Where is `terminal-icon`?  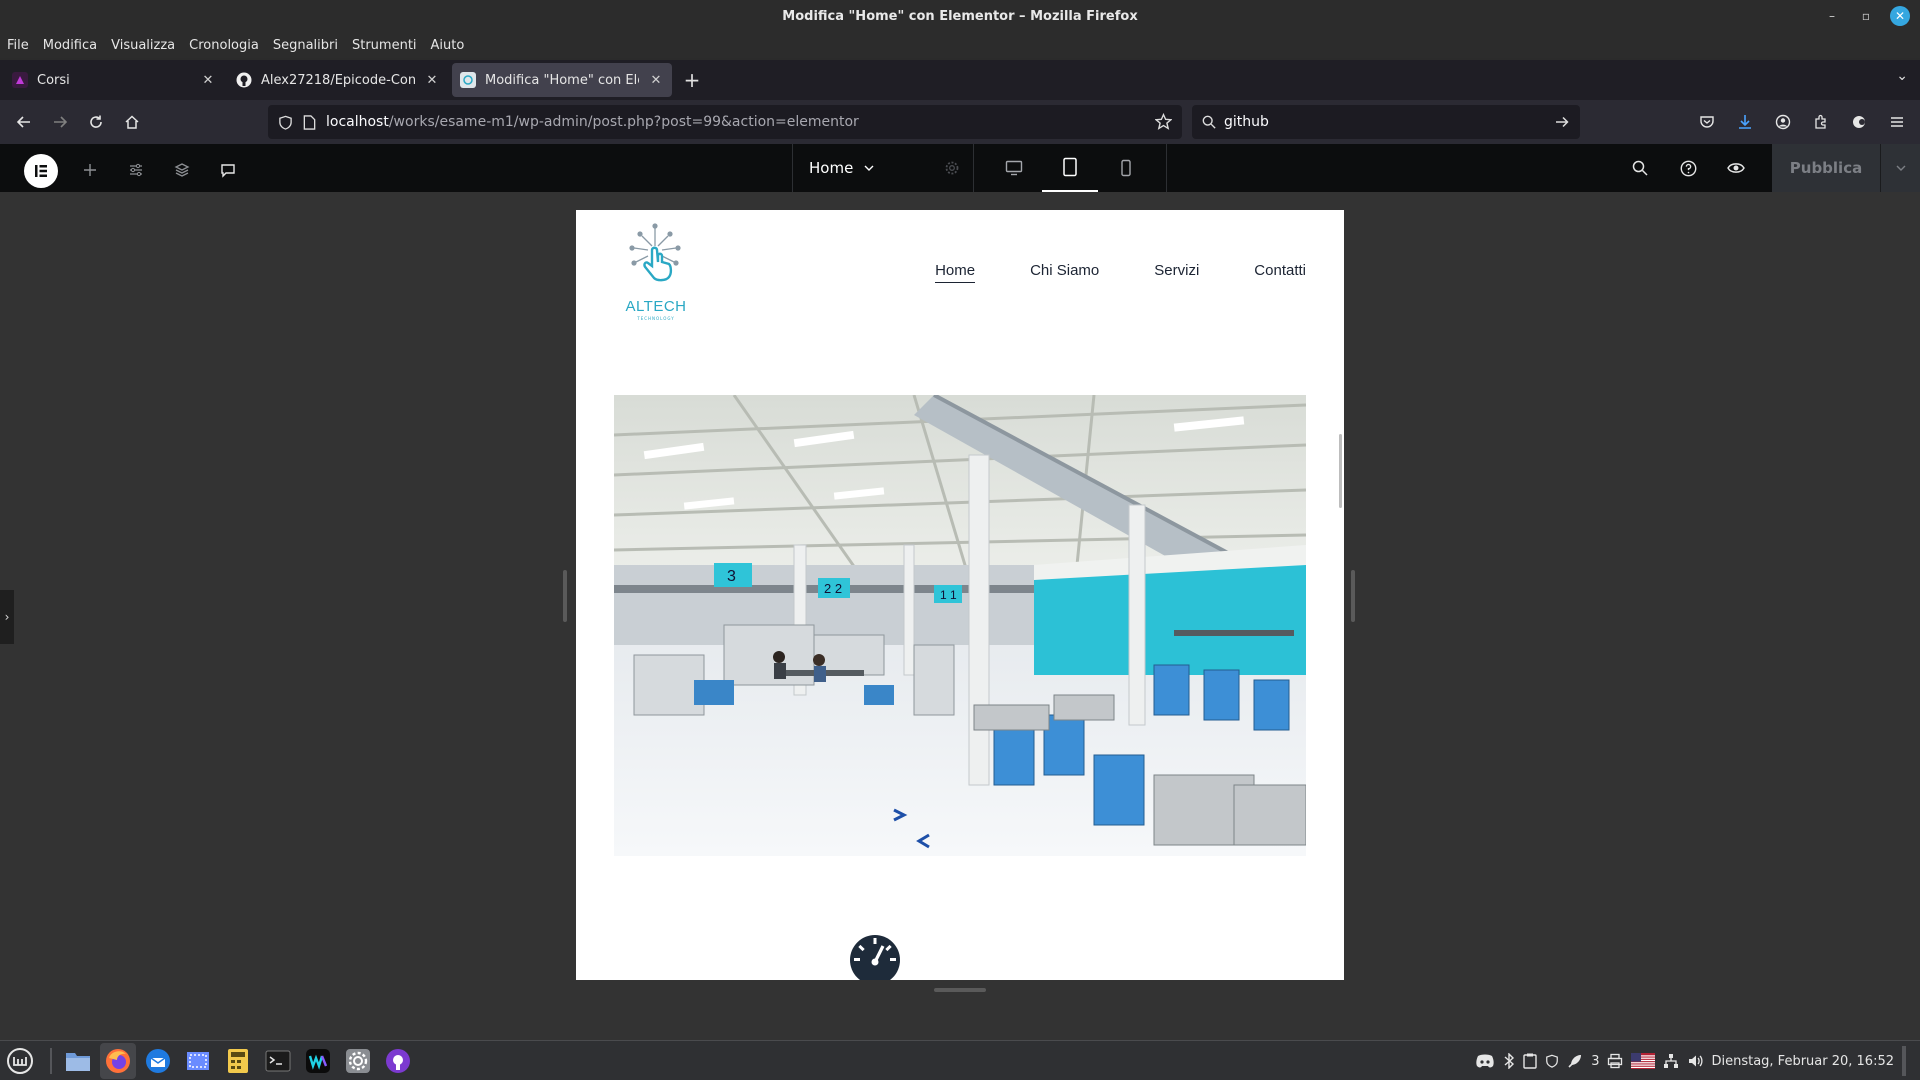 terminal-icon is located at coordinates (278, 1061).